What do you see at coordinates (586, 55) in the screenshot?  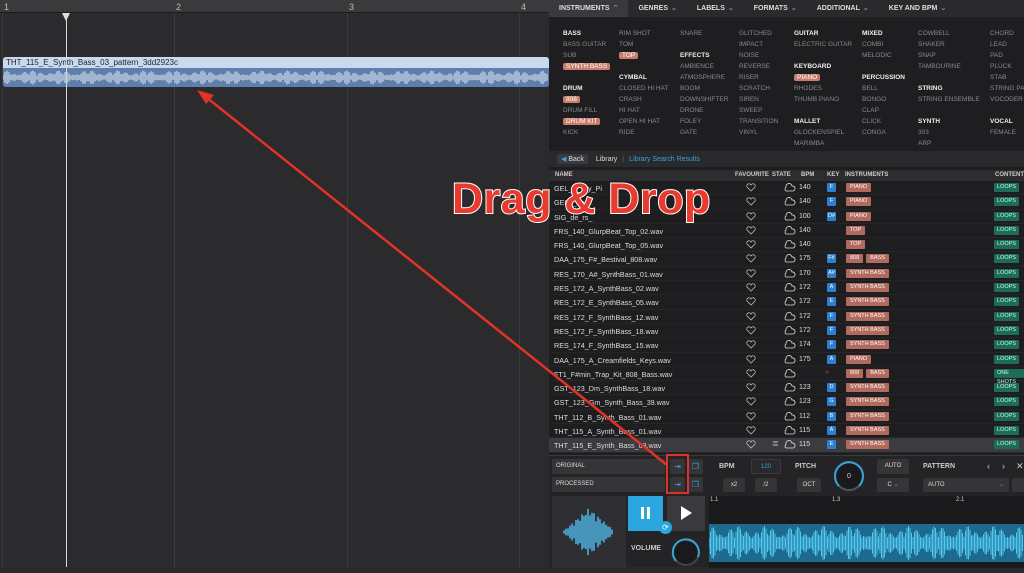 I see `category-item: SUB` at bounding box center [586, 55].